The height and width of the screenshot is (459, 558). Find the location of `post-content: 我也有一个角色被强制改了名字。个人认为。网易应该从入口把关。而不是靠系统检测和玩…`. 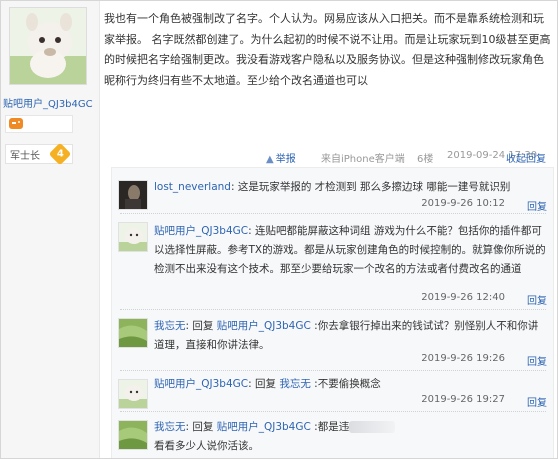

post-content: 我也有一个角色被强制改了名字。个人认为。网易应该从入口把关。而不是靠系统检测和玩… is located at coordinates (327, 50).